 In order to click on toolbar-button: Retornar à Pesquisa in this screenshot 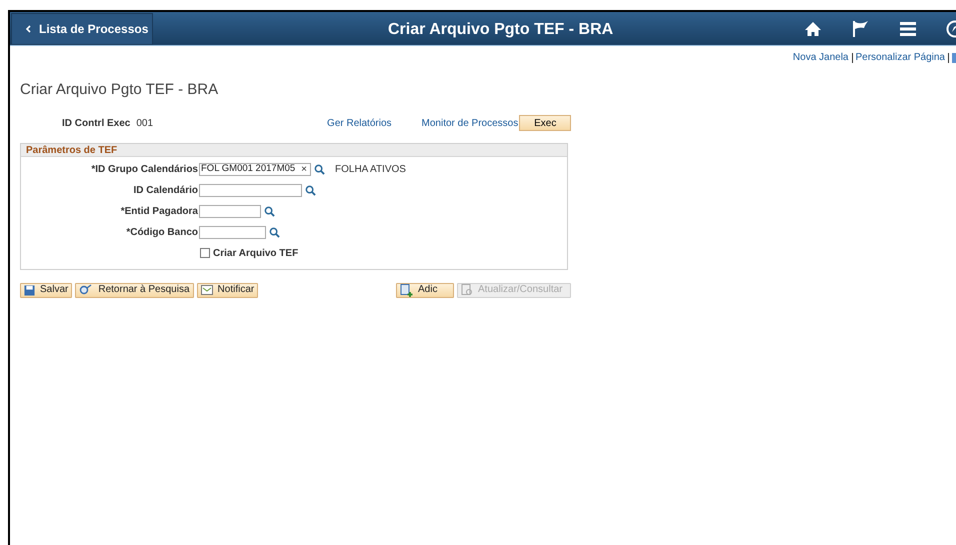, I will do `click(134, 290)`.